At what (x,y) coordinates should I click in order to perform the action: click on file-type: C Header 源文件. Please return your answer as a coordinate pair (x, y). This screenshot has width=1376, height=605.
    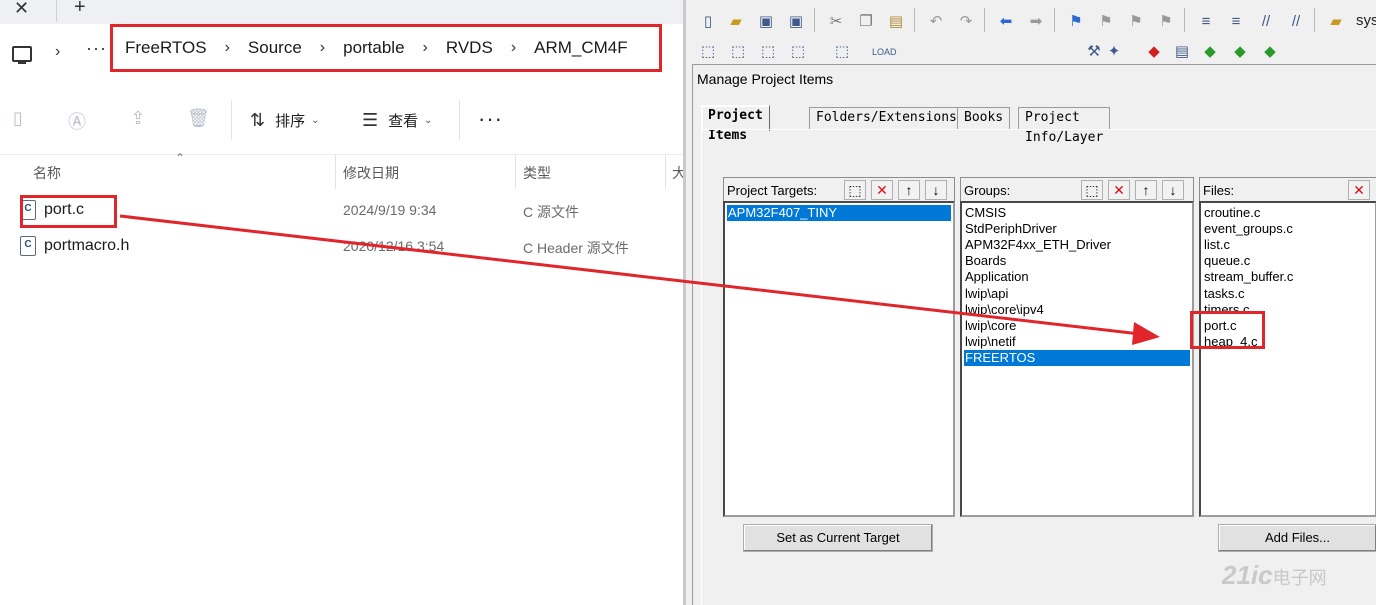
    Looking at the image, I should click on (576, 248).